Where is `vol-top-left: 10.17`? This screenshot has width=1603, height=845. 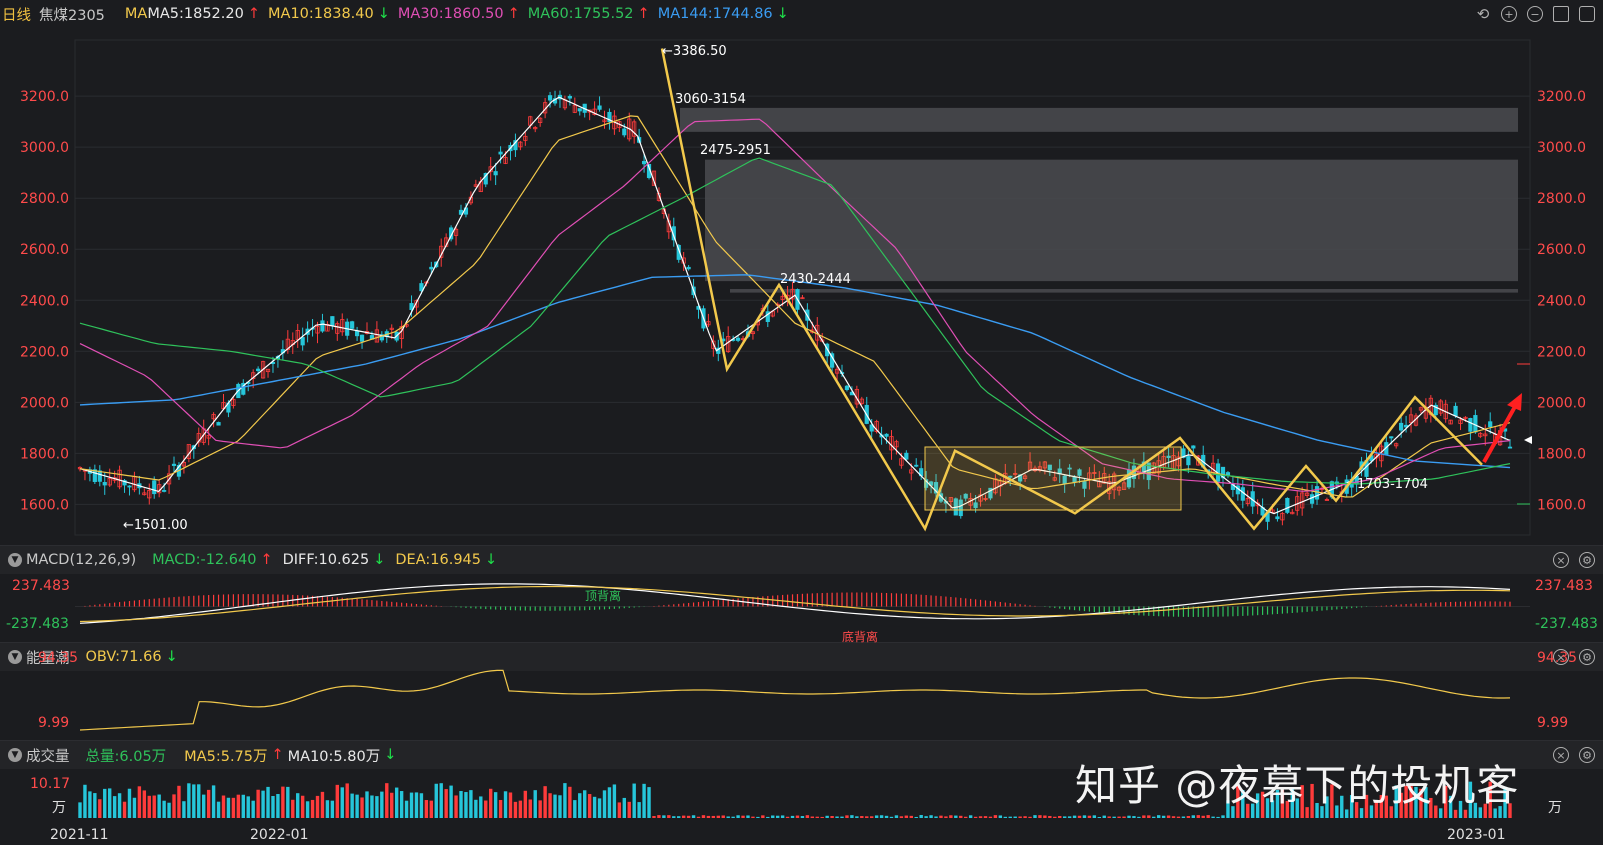
vol-top-left: 10.17 is located at coordinates (50, 784).